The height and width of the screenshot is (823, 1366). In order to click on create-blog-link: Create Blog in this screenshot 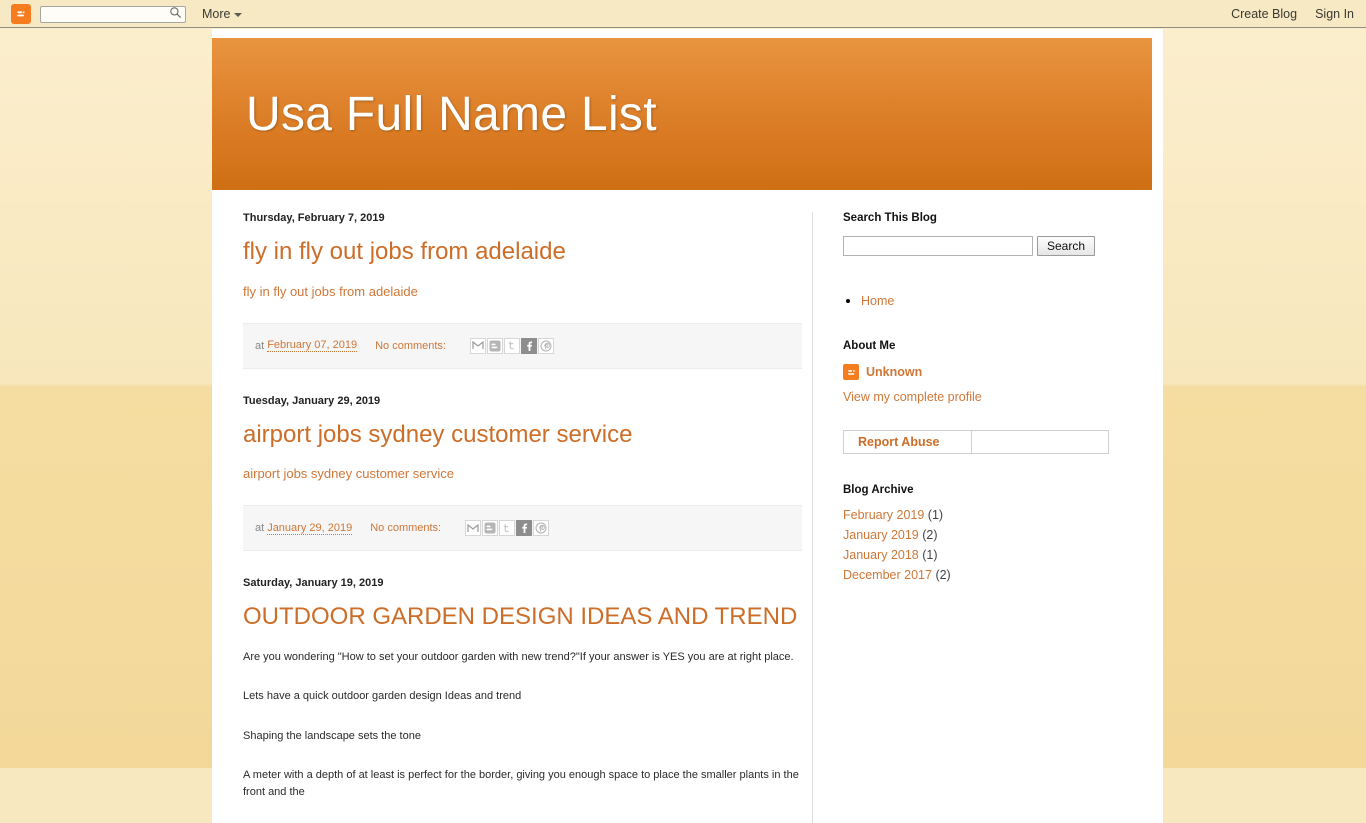, I will do `click(1264, 14)`.